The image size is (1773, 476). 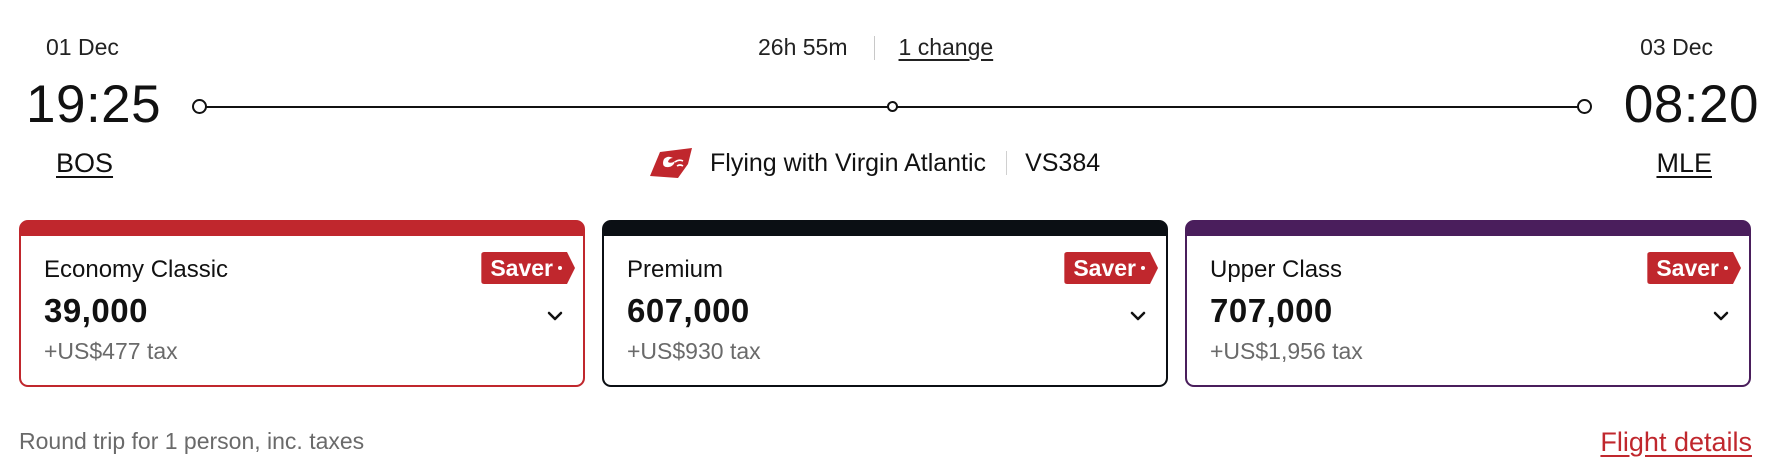 I want to click on fare-card-premium: Premium Saver 607,000 +US$930 tax, so click(x=885, y=303).